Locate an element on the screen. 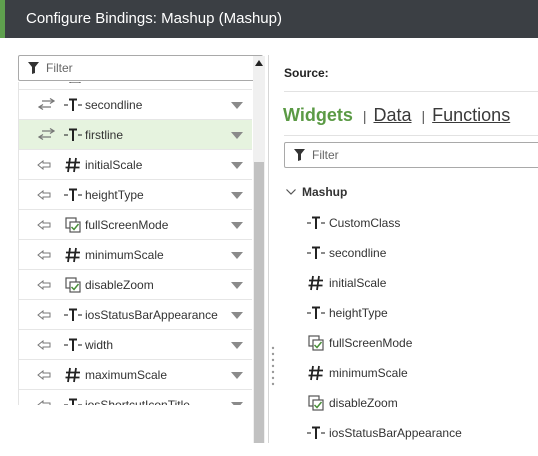 This screenshot has width=538, height=456. property-row: iosShortcutIconTitle is located at coordinates (135, 397).